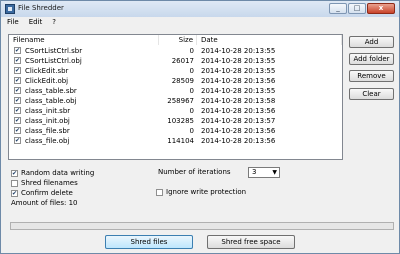  I want to click on table-row: ✔ class_file.sbr 0 2014-10-28 20:13:56, so click(175, 131).